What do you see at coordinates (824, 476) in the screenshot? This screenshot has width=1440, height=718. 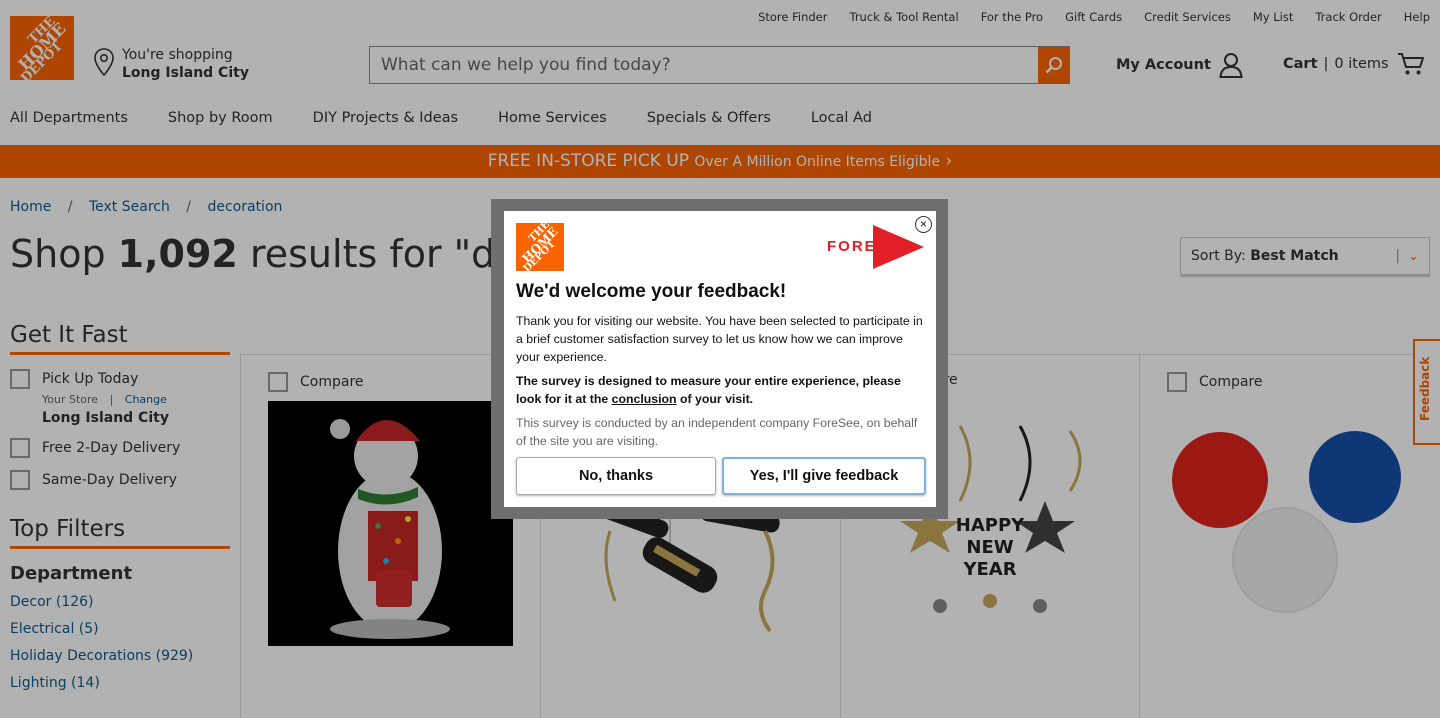 I see `give-feedback-button: Yes, I'll give feedback` at bounding box center [824, 476].